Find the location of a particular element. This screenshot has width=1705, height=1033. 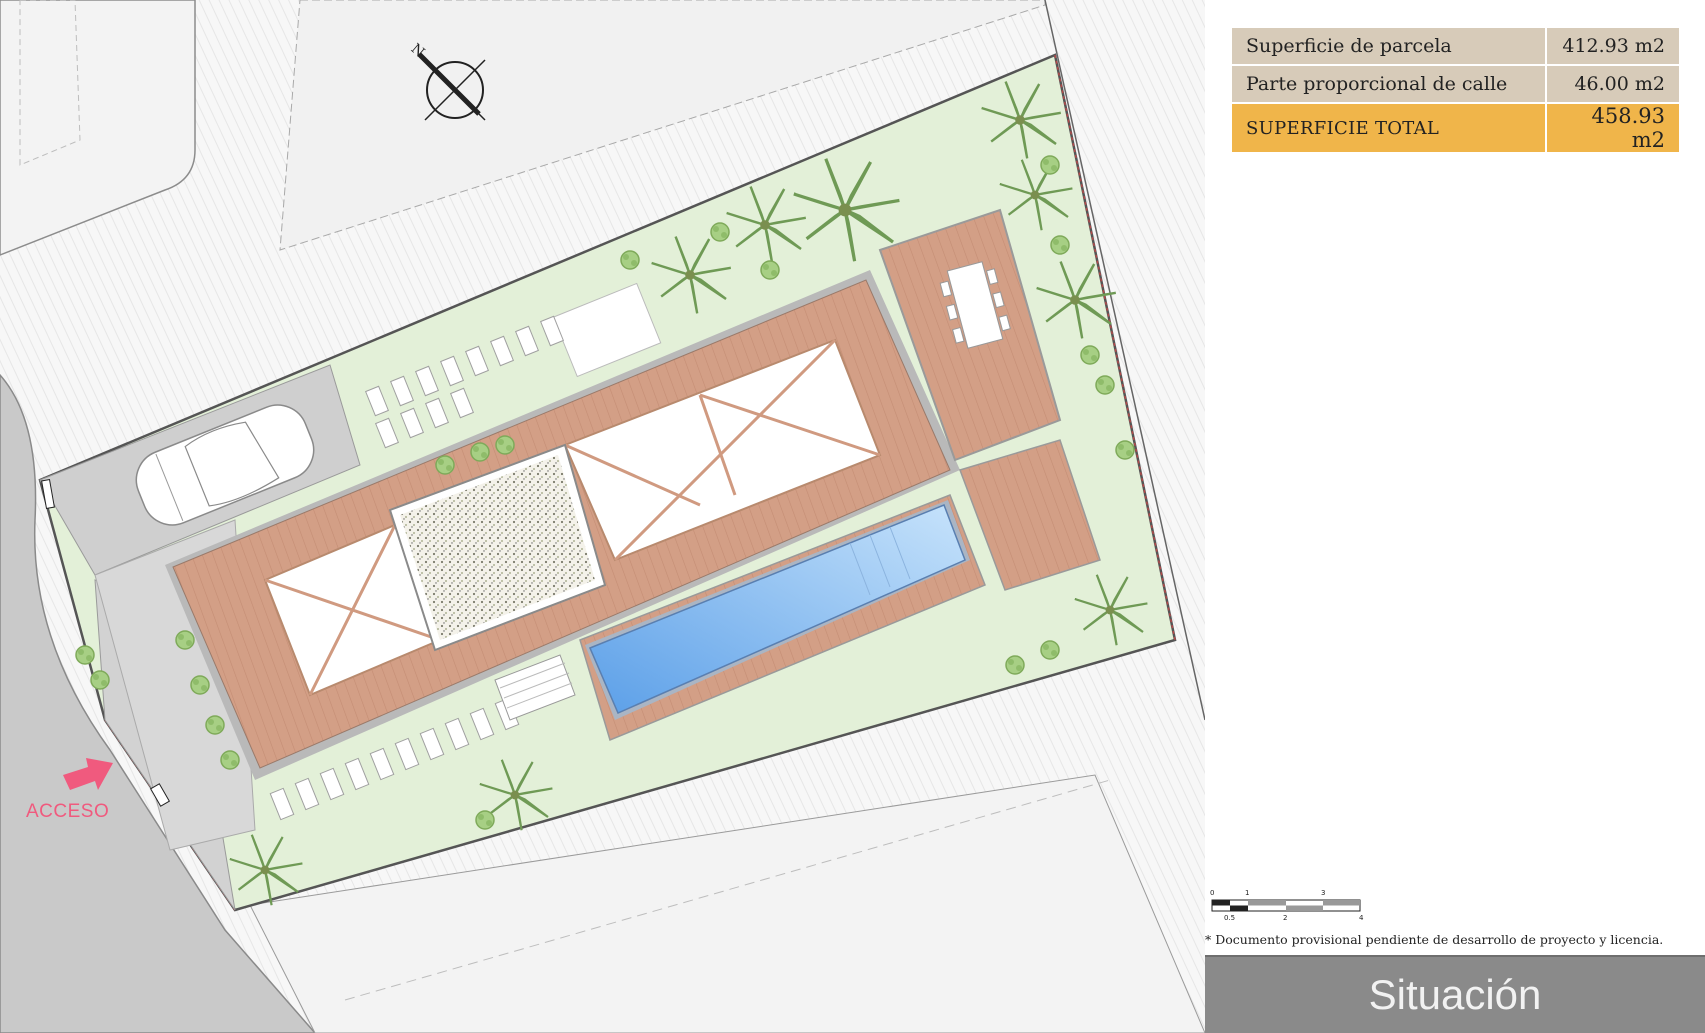

sheet-title: Situación is located at coordinates (1455, 994).